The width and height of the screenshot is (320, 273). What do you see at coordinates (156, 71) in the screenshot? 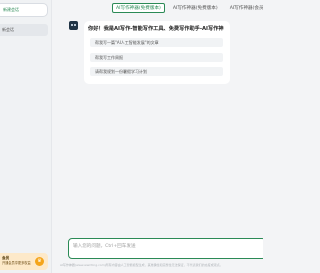
I see `suggestion-item: 请帮我规划一份暑假学习计划` at bounding box center [156, 71].